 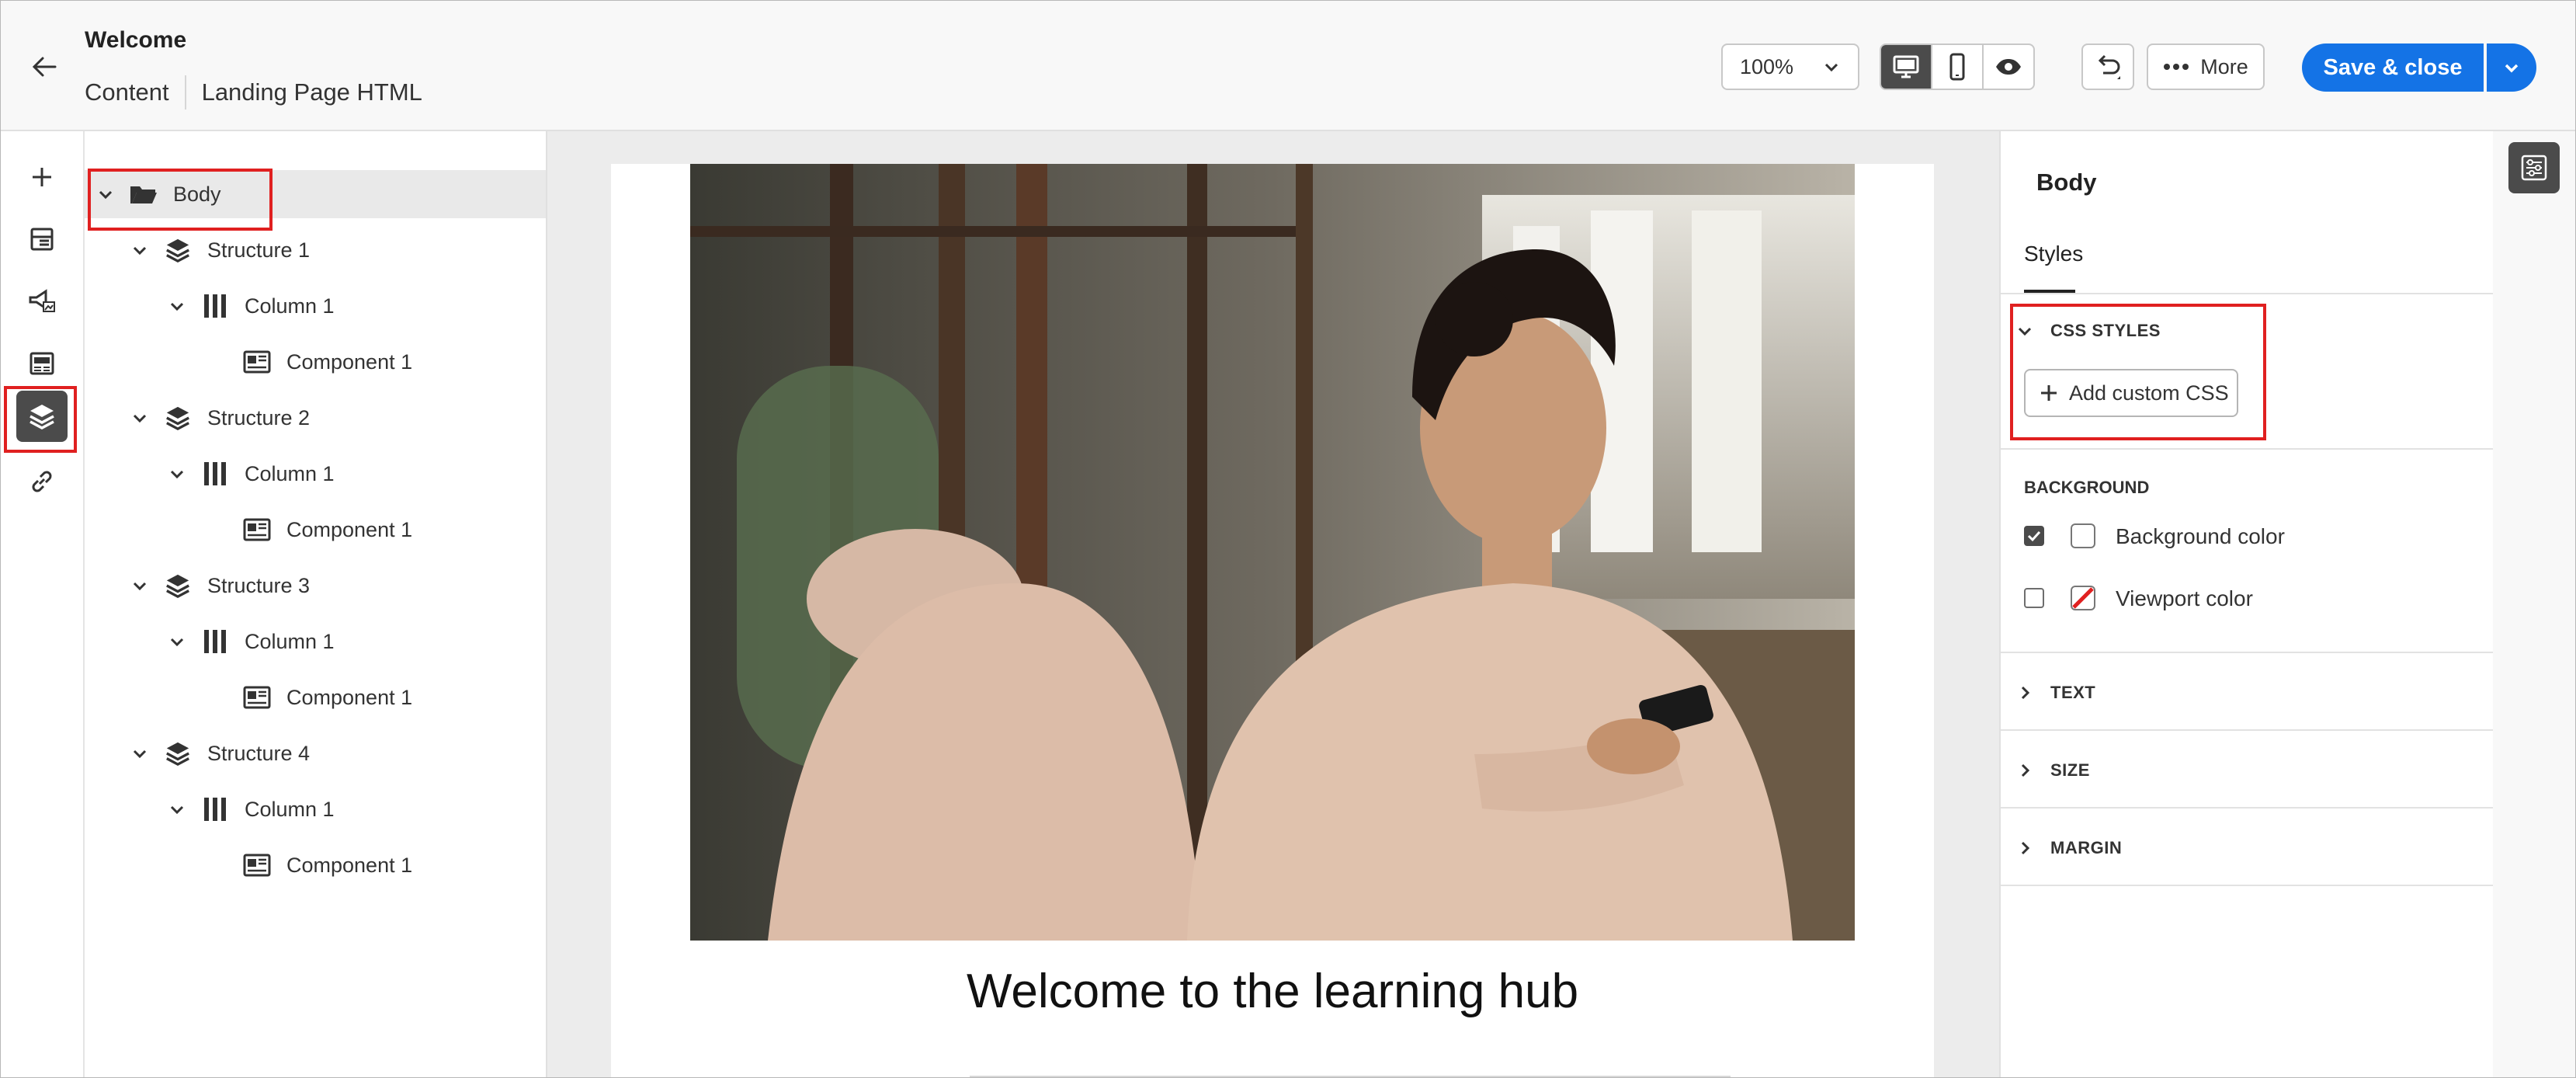 I want to click on tree-label: Structure 2, so click(x=259, y=417).